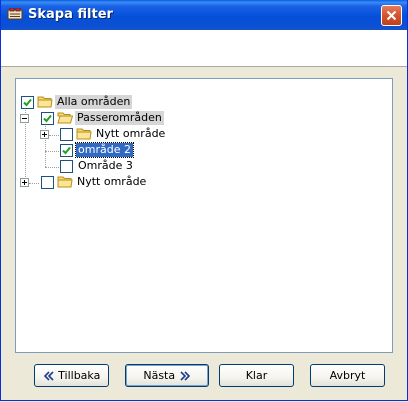 This screenshot has width=408, height=402. What do you see at coordinates (48, 376) in the screenshot?
I see `double-chevron-left-icon` at bounding box center [48, 376].